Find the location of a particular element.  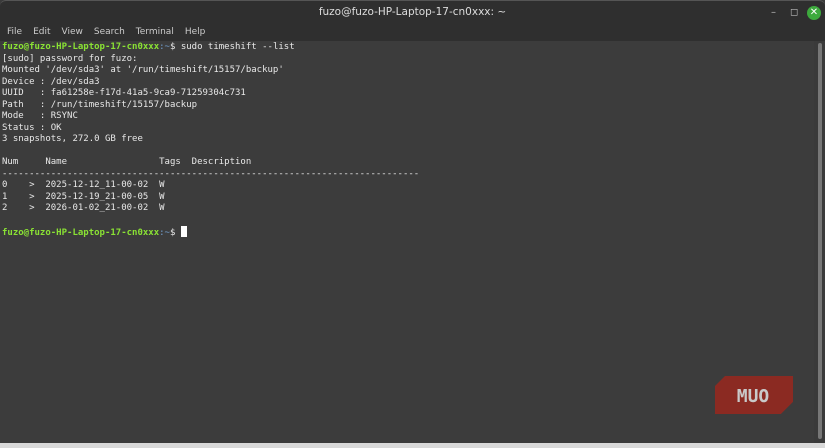

menu-view: View is located at coordinates (72, 32).